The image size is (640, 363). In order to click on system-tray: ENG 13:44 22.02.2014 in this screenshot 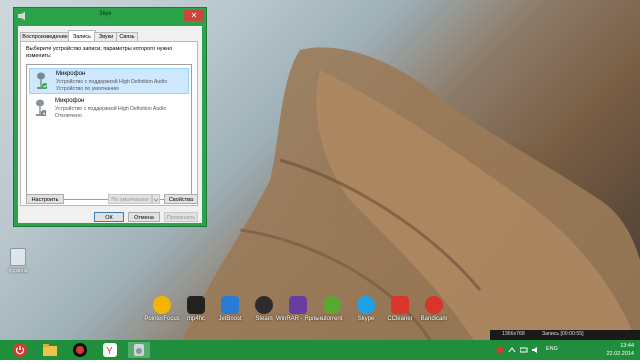, I will do `click(565, 350)`.